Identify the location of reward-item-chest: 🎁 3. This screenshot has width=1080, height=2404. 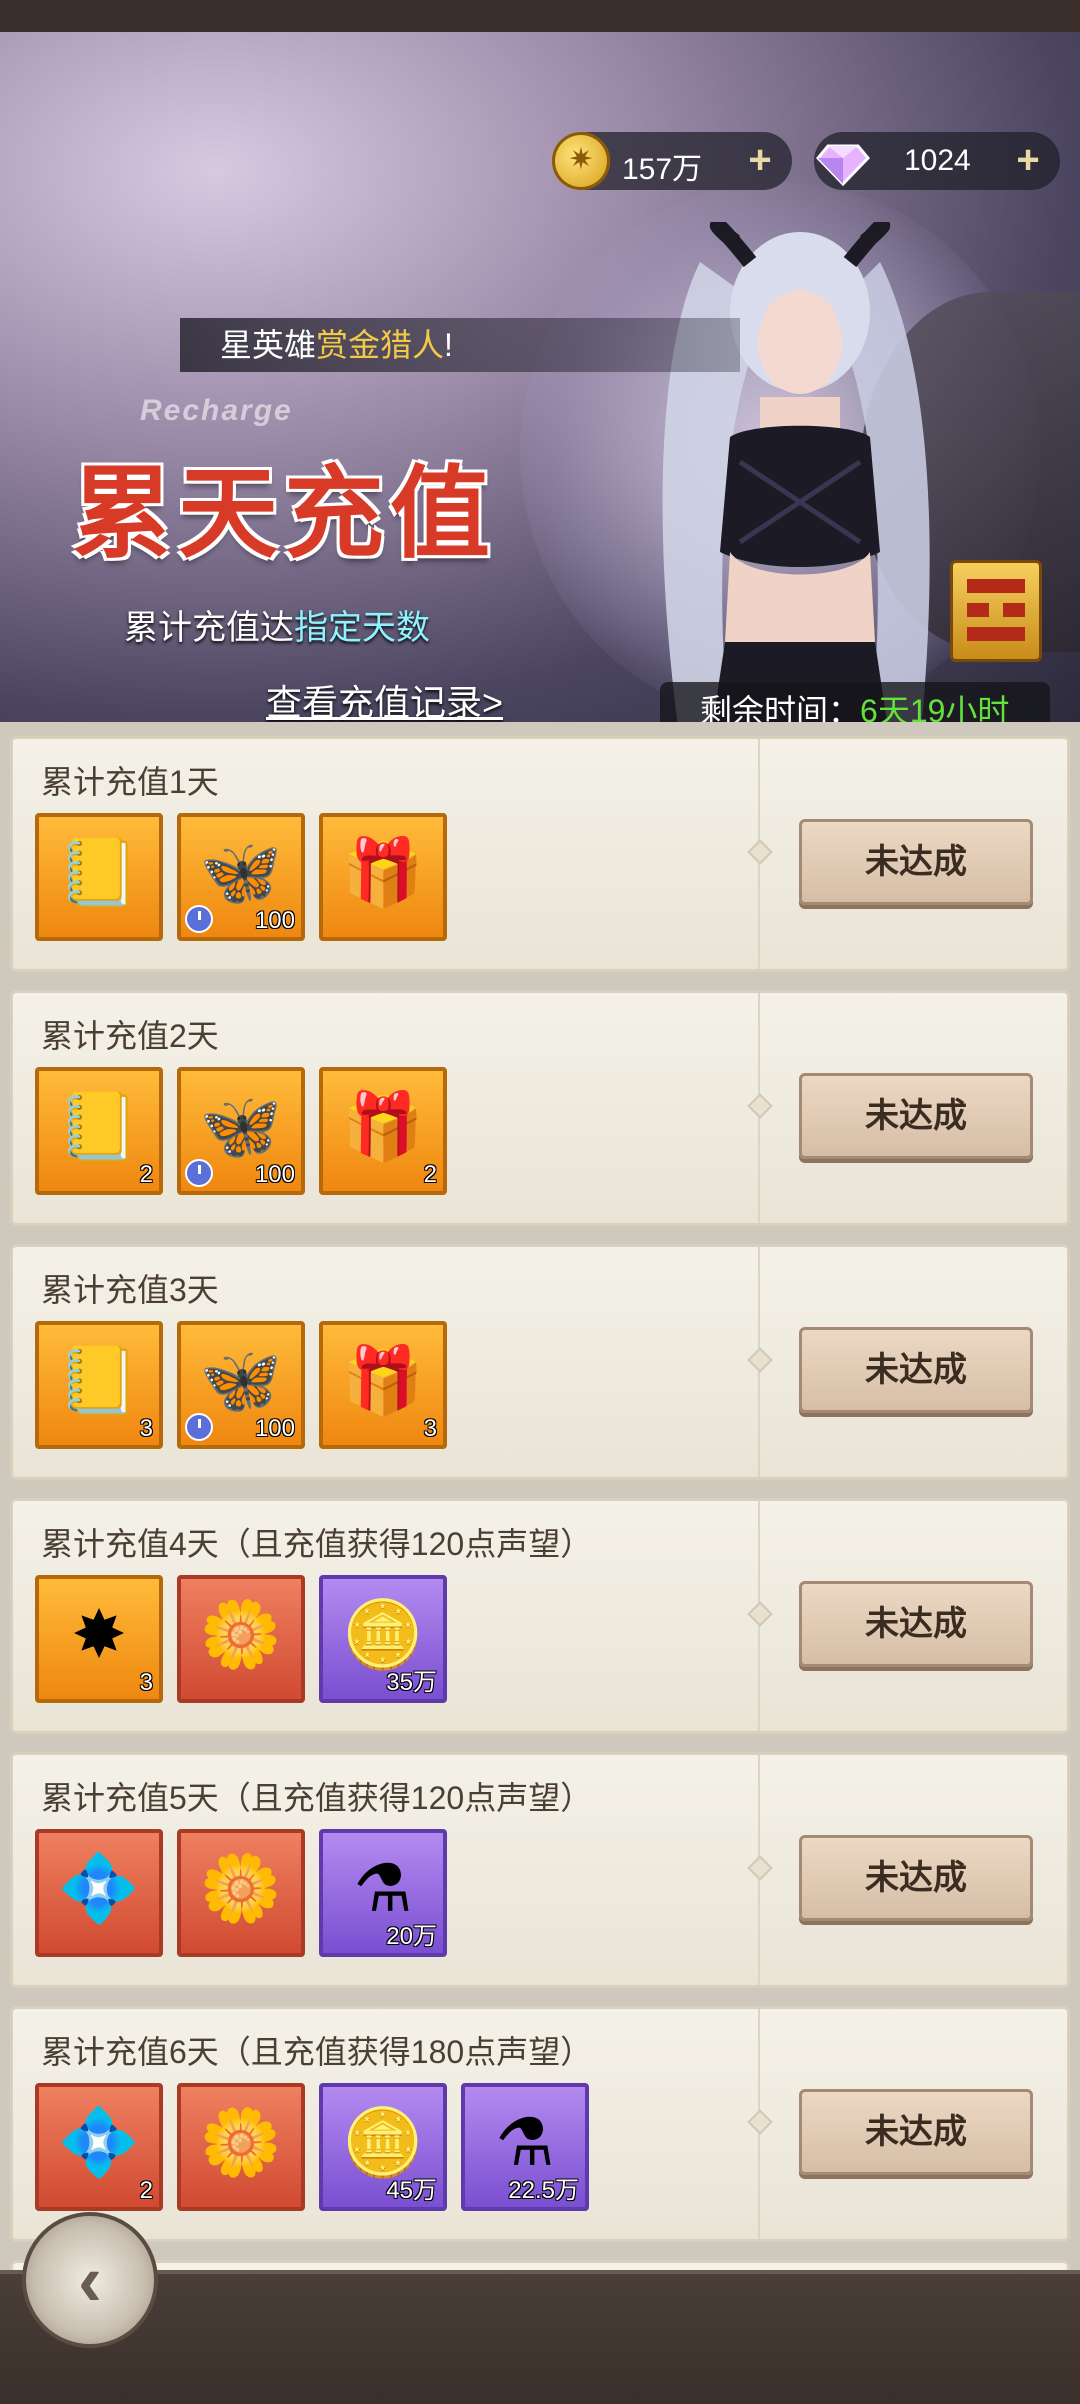
(383, 1385).